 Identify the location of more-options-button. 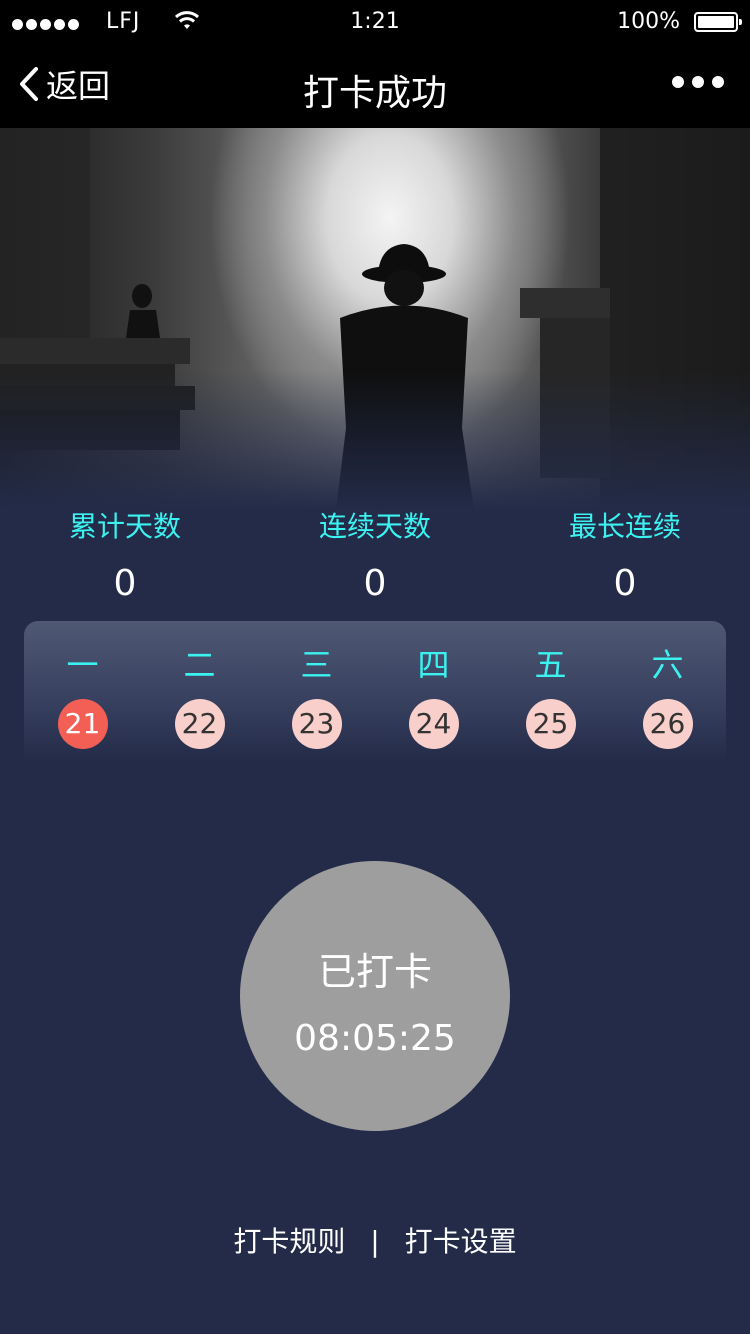
(698, 82).